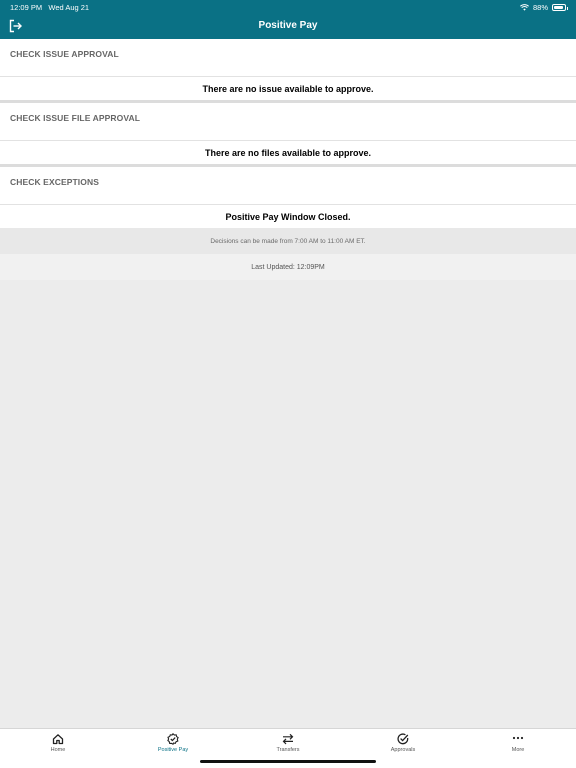 The height and width of the screenshot is (768, 576). What do you see at coordinates (288, 267) in the screenshot?
I see `last-updated: Last Updated: 12:09PM` at bounding box center [288, 267].